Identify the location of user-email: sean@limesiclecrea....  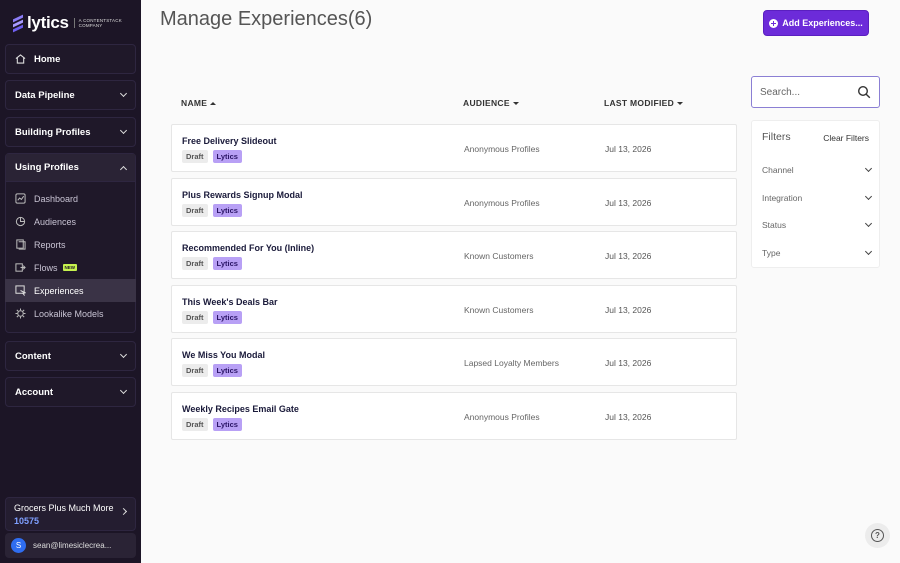
(72, 545).